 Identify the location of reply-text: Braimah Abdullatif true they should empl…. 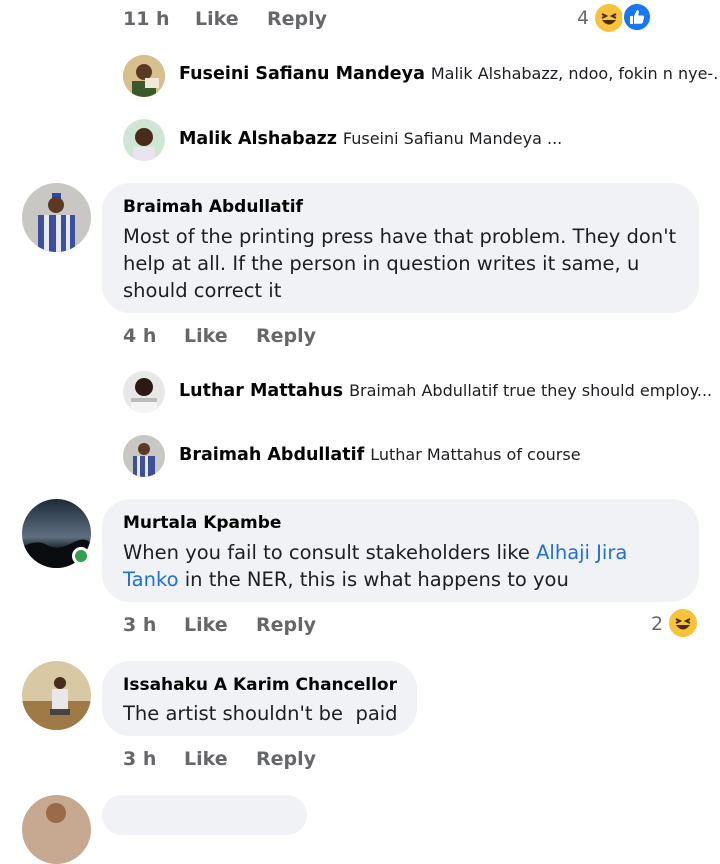
(531, 390).